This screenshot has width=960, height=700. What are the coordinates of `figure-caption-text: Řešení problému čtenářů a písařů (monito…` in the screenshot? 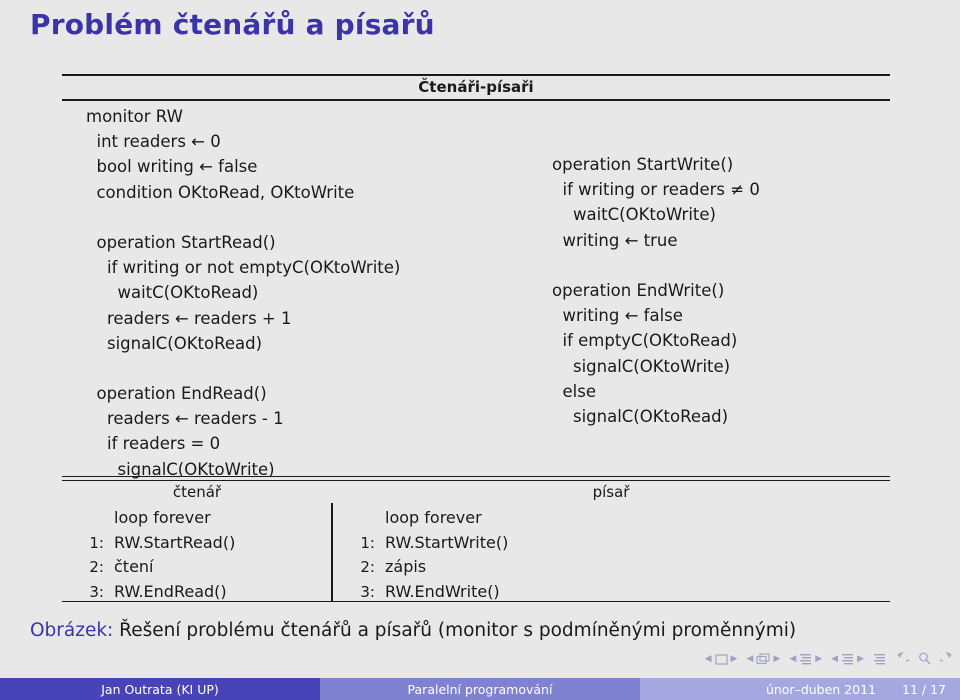 It's located at (455, 630).